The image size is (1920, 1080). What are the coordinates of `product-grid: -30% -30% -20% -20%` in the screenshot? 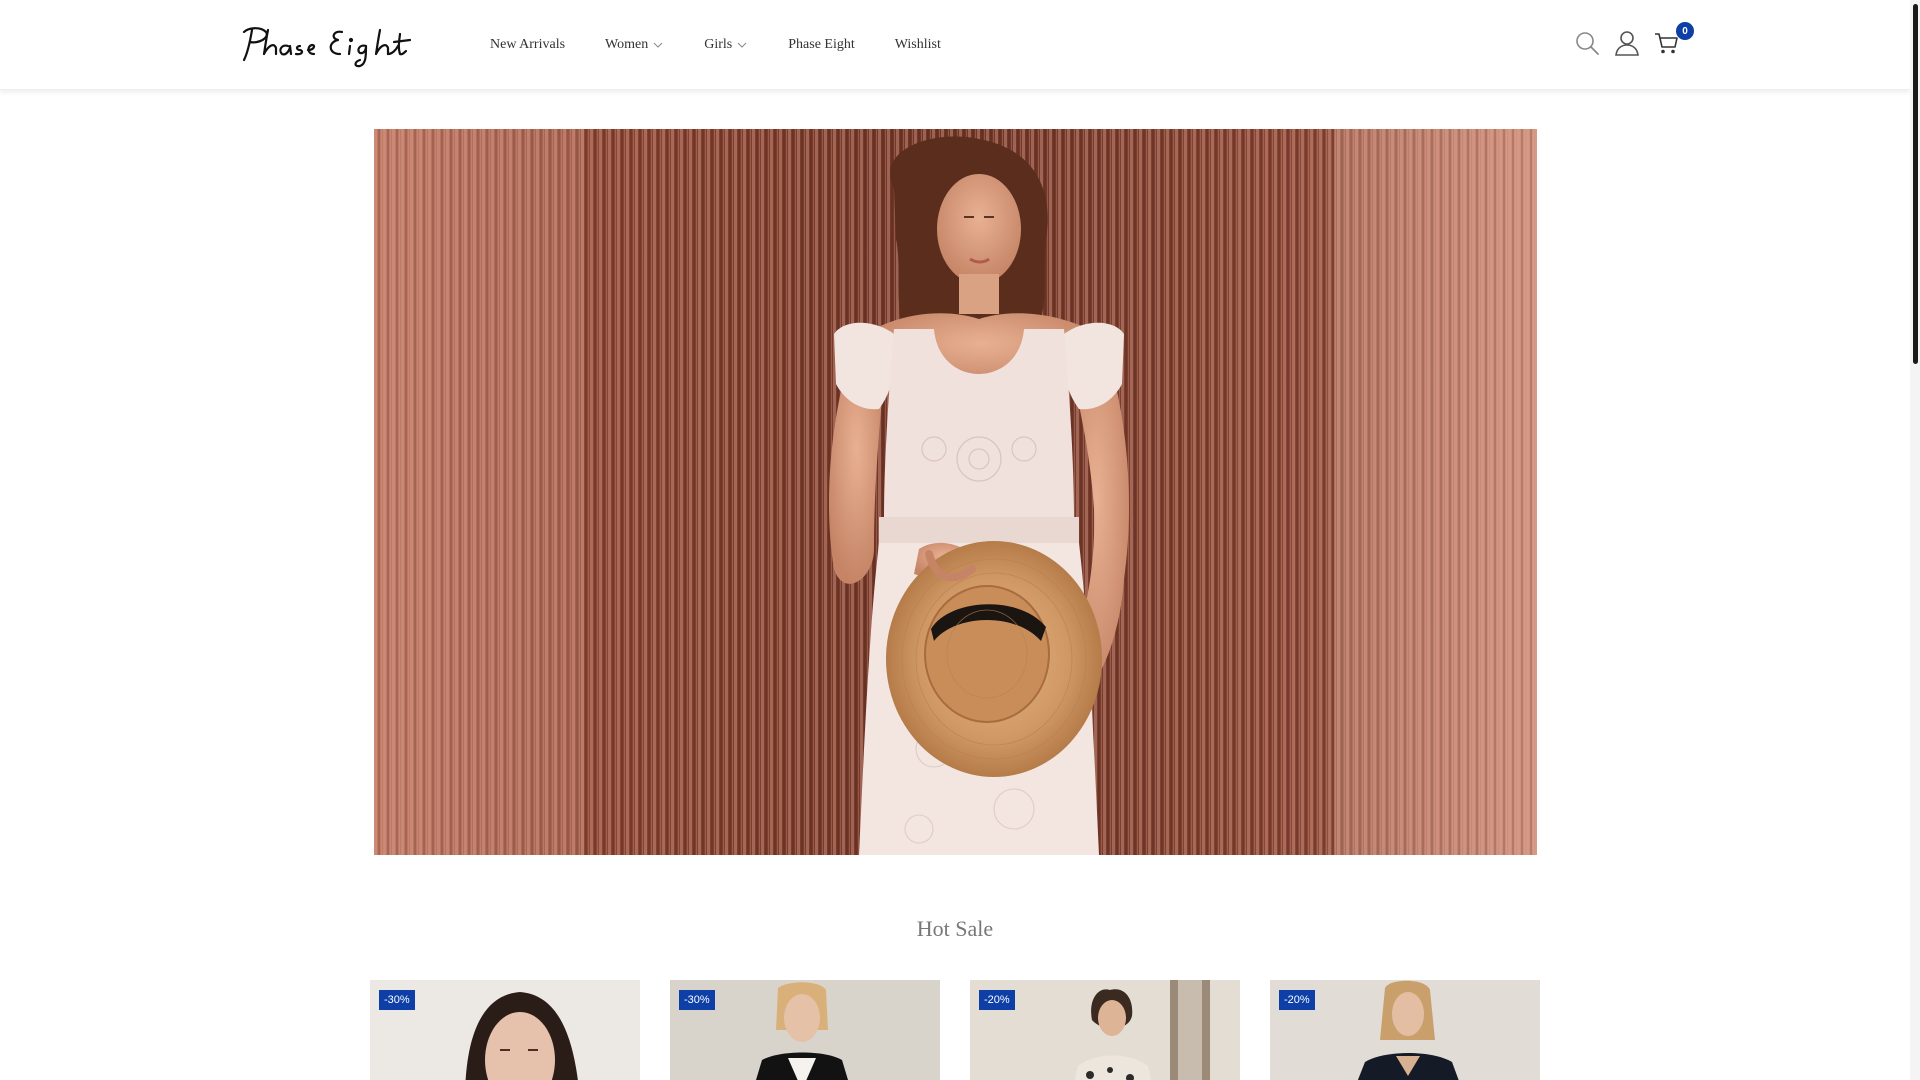 It's located at (970, 1030).